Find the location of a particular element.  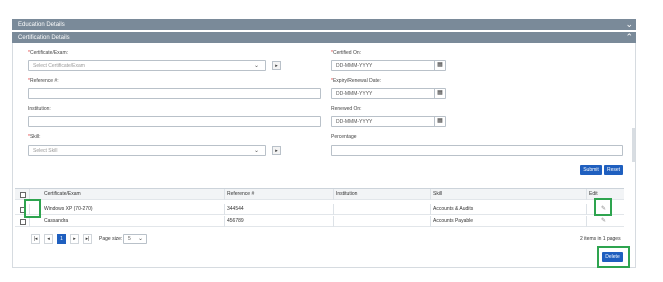

certificate-placeholder: Select Certificate/Exam is located at coordinates (59, 66).